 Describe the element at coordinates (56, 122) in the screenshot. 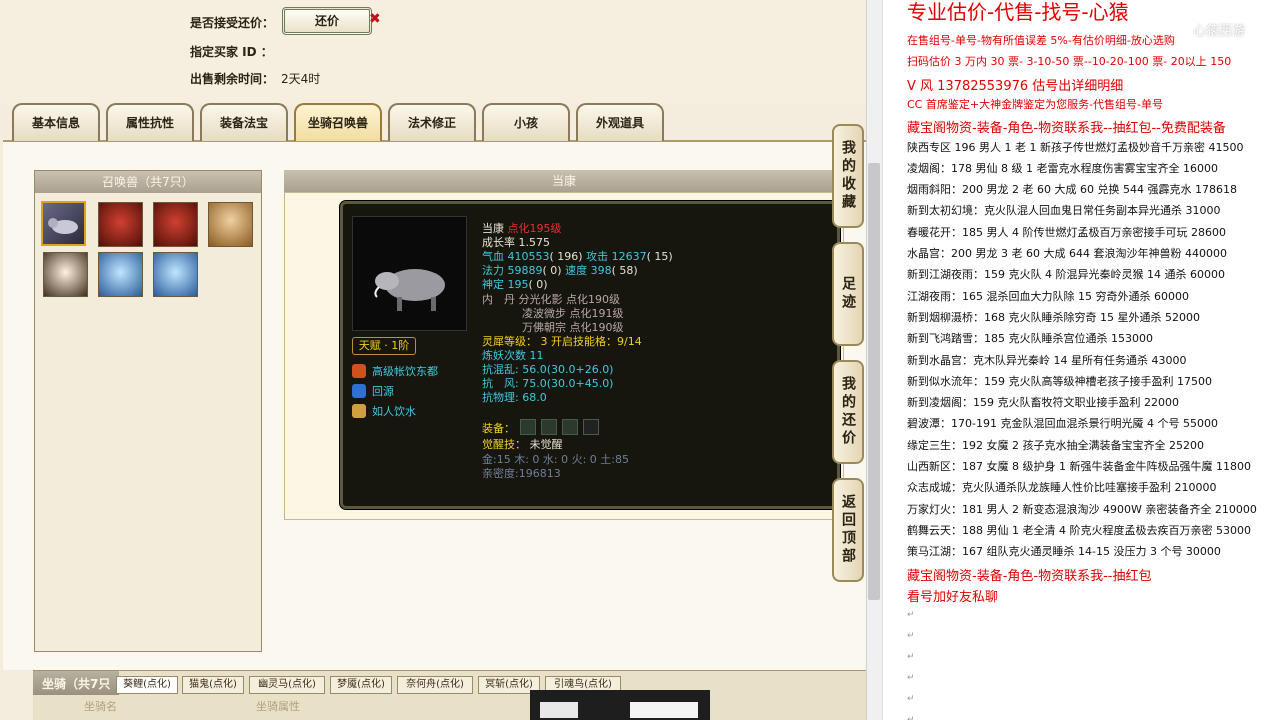

I see `tab-basic-info: 基本信息` at that location.